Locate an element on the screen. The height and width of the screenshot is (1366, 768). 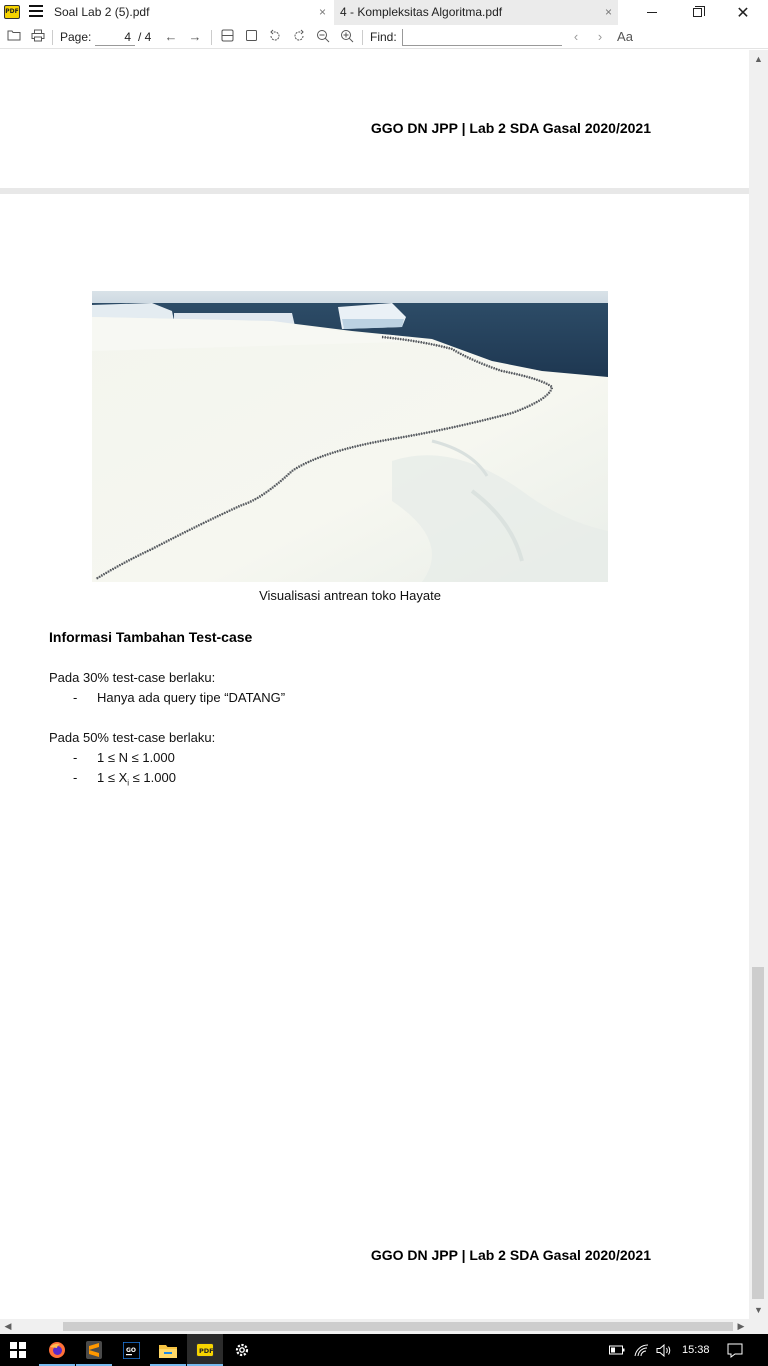
close-icon: ✕ is located at coordinates (743, 13).